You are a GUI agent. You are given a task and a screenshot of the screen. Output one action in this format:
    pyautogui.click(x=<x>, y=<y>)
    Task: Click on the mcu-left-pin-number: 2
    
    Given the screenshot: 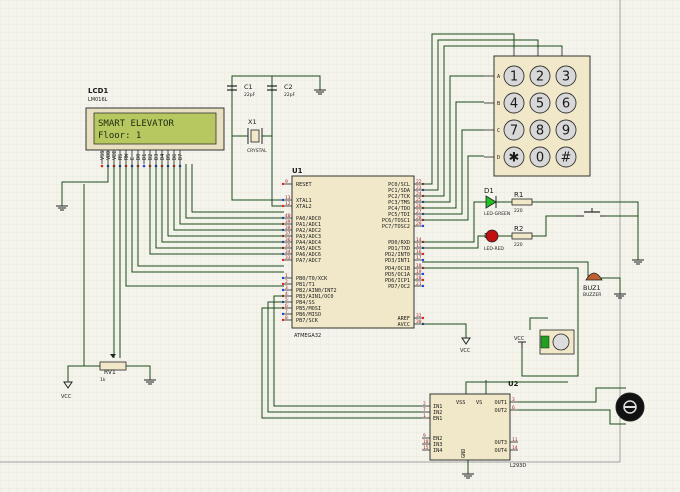 What is the action you would take?
    pyautogui.click(x=286, y=282)
    